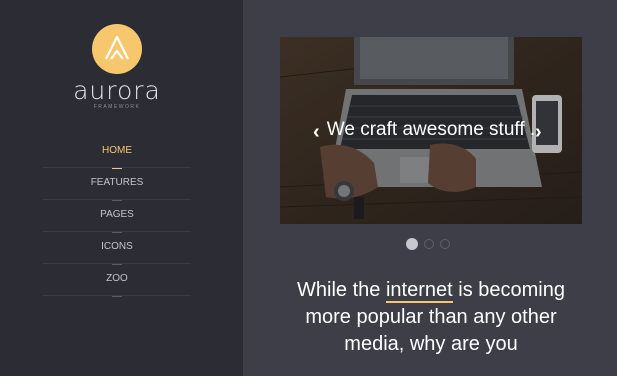  I want to click on nav-item-features: FEATURES, so click(117, 184).